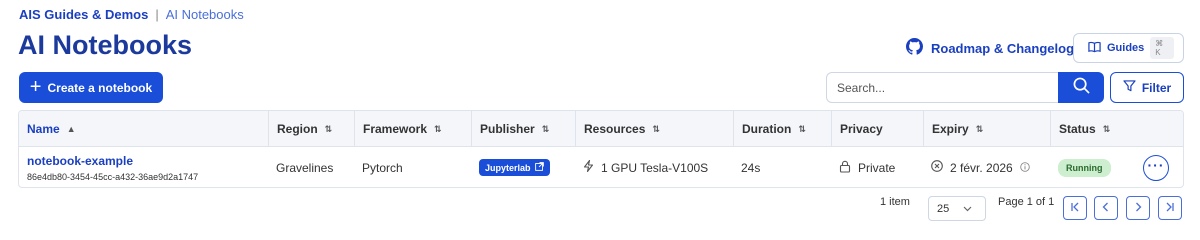 This screenshot has height=240, width=1200. I want to click on page-title: AI Notebooks, so click(105, 45).